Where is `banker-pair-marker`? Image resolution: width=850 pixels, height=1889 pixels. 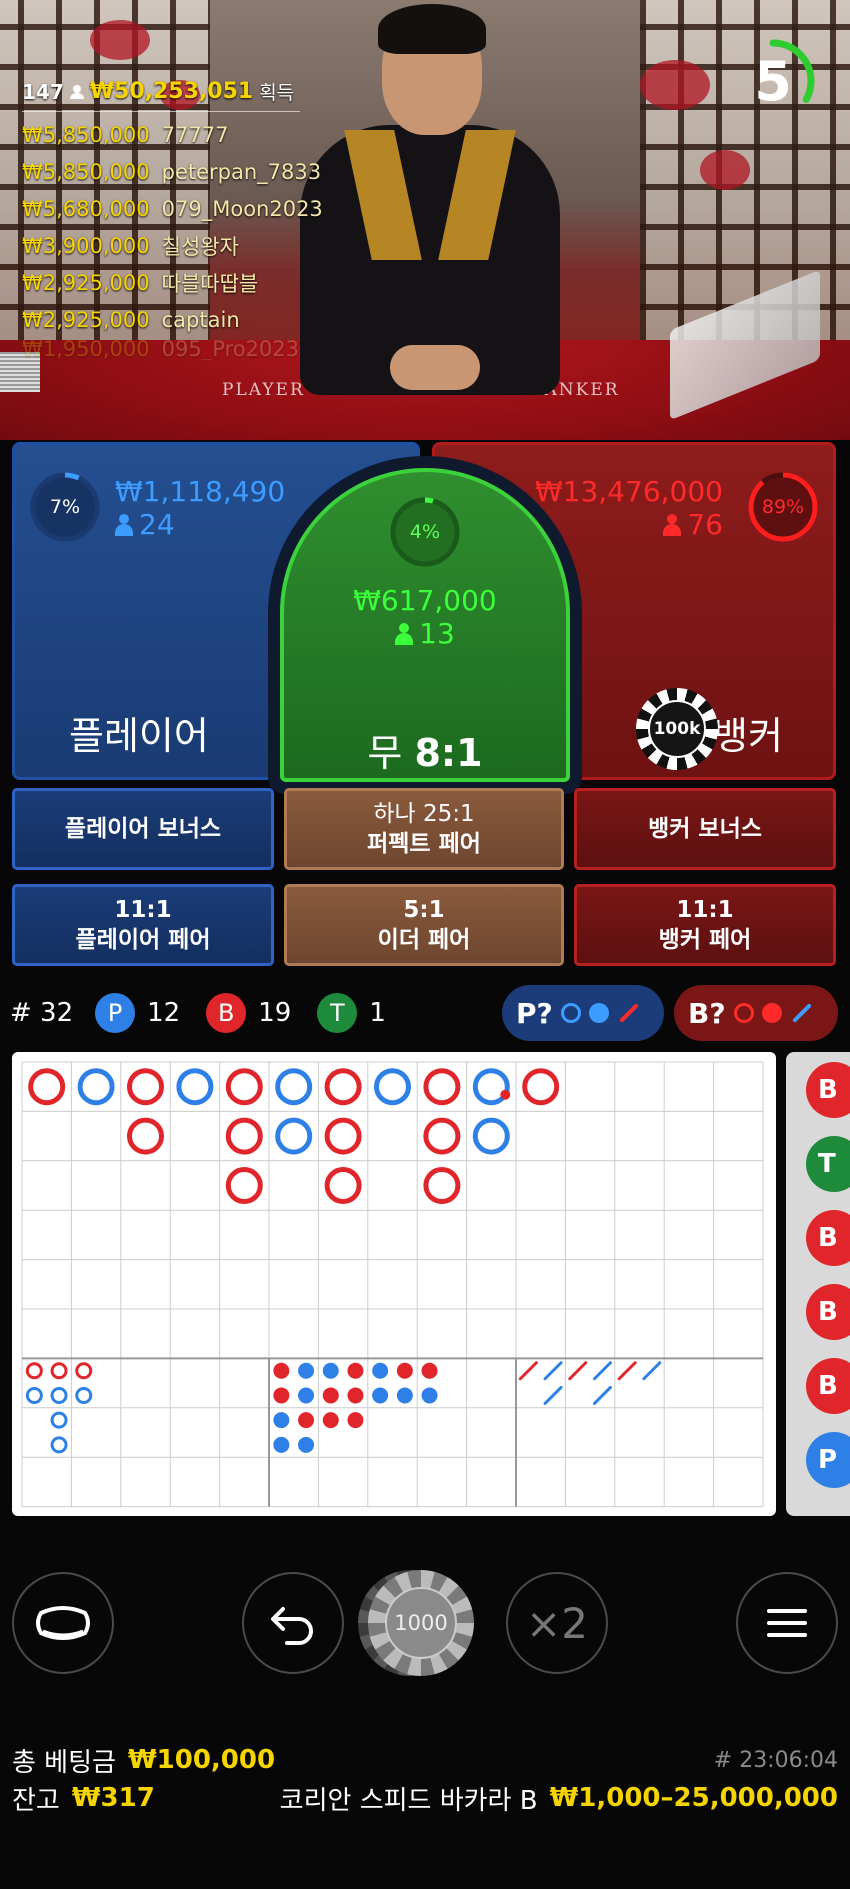
banker-pair-marker is located at coordinates (505, 1094).